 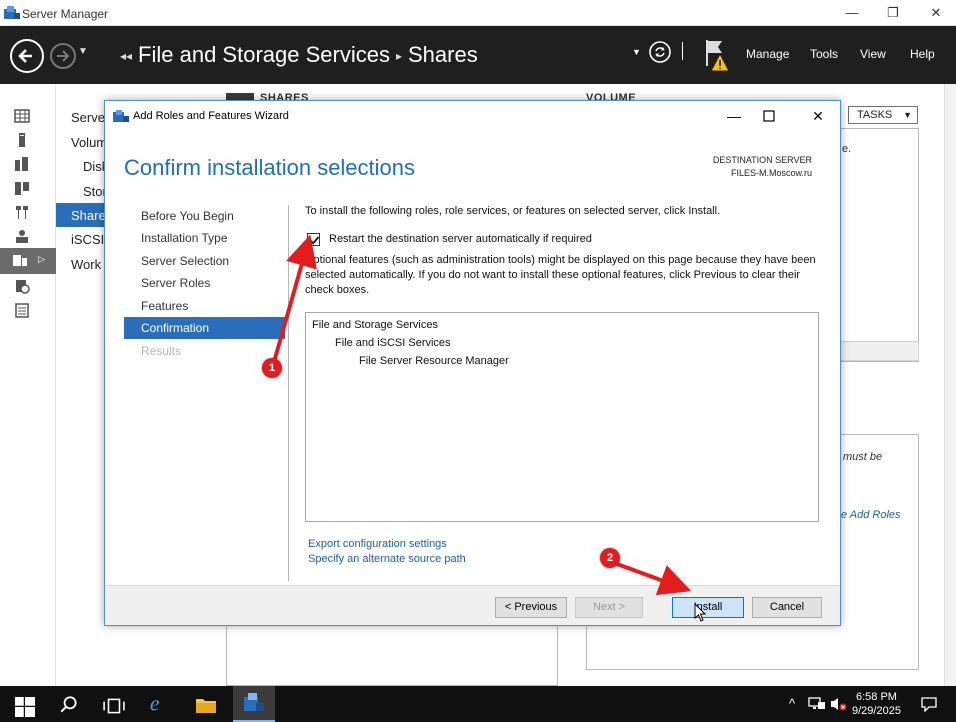 What do you see at coordinates (950, 385) in the screenshot?
I see `main-scrollbar` at bounding box center [950, 385].